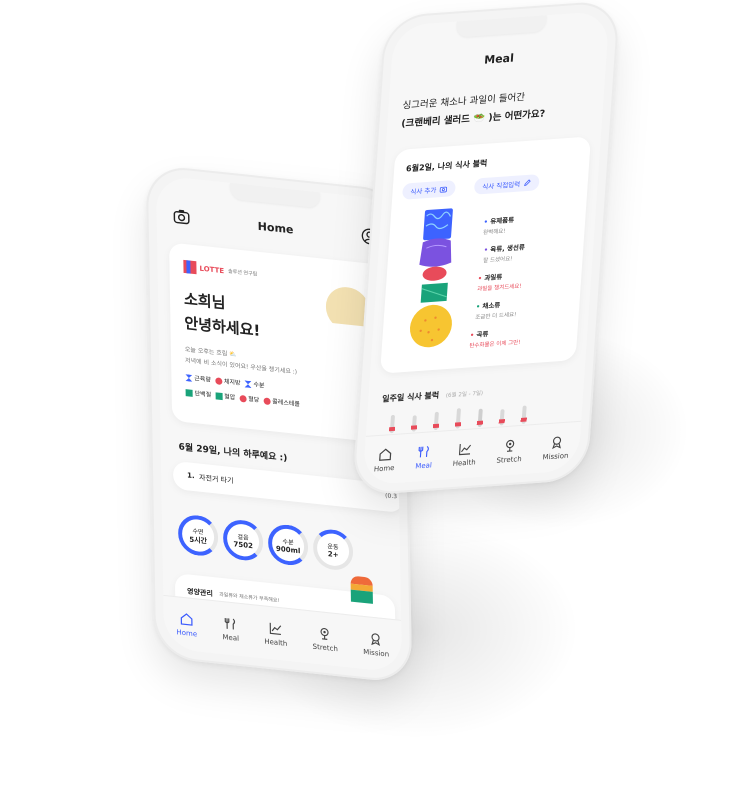  I want to click on record-title: 6월2일, 나의 식사 블럭, so click(446, 166).